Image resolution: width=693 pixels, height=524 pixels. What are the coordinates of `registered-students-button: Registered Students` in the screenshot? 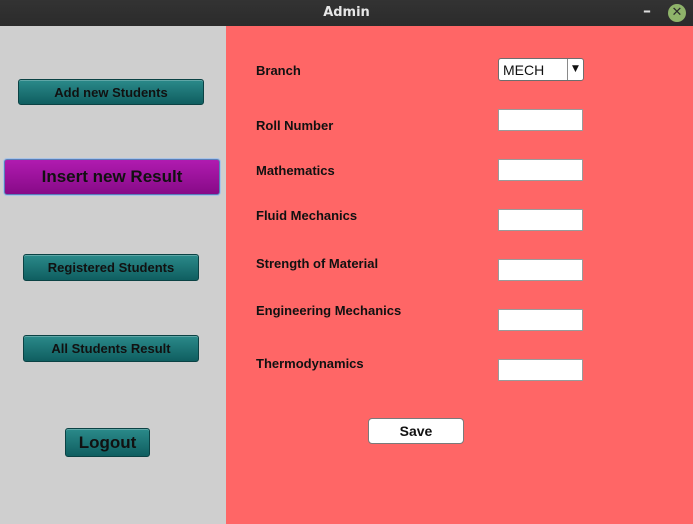 It's located at (111, 267).